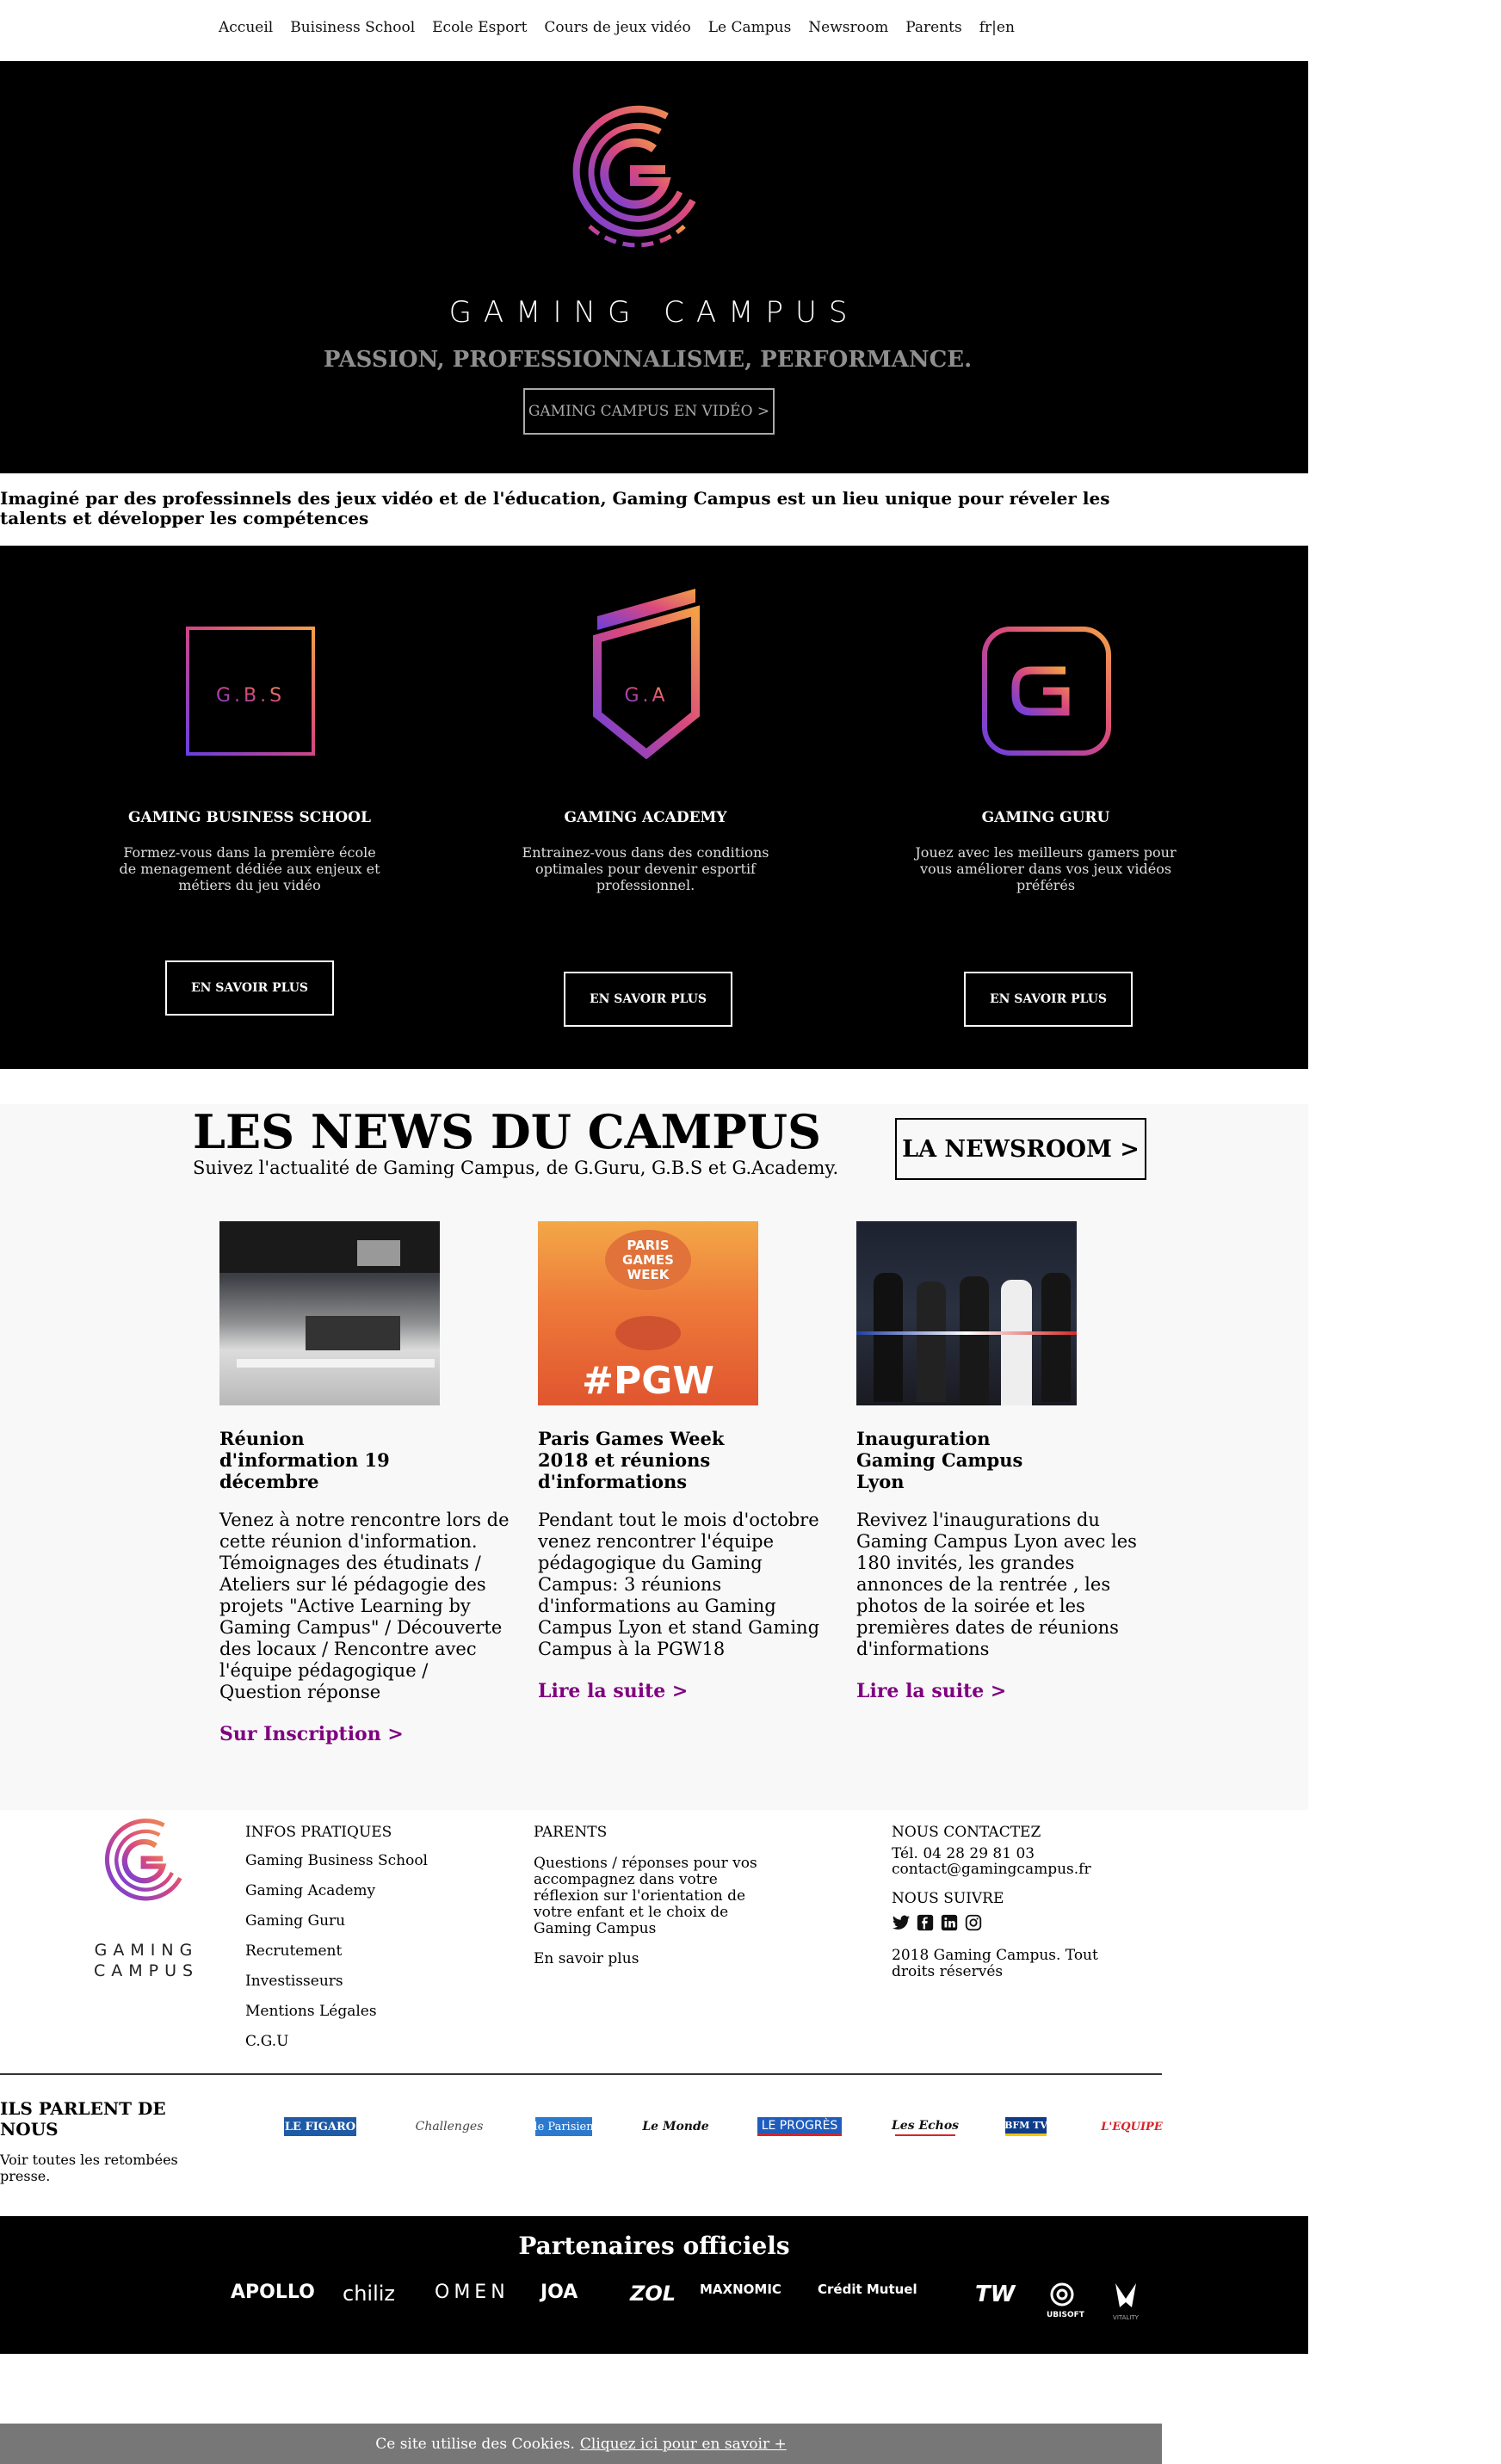 This screenshot has width=1501, height=2464. What do you see at coordinates (1045, 817) in the screenshot?
I see `school-title: GAMING GURU` at bounding box center [1045, 817].